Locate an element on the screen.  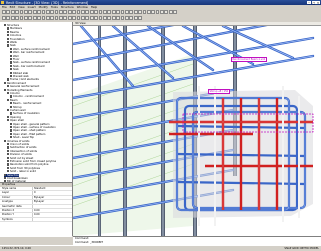
app-icon is located at coordinates (2, 2).